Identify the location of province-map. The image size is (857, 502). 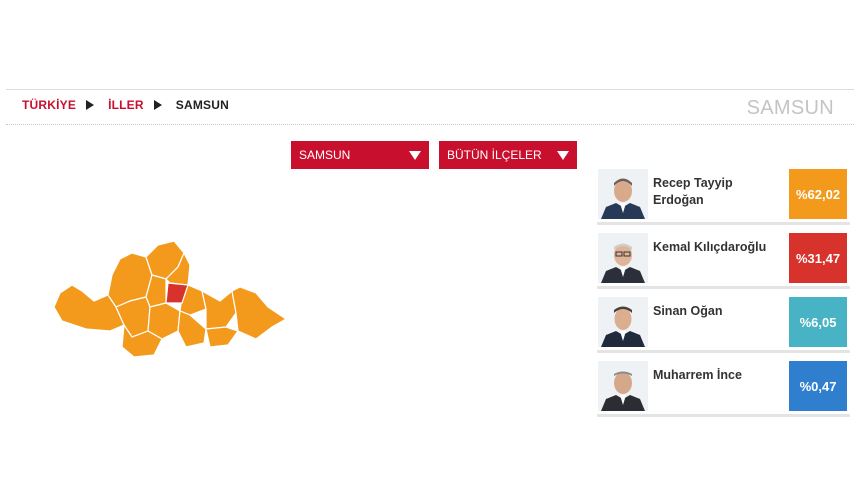
(170, 299).